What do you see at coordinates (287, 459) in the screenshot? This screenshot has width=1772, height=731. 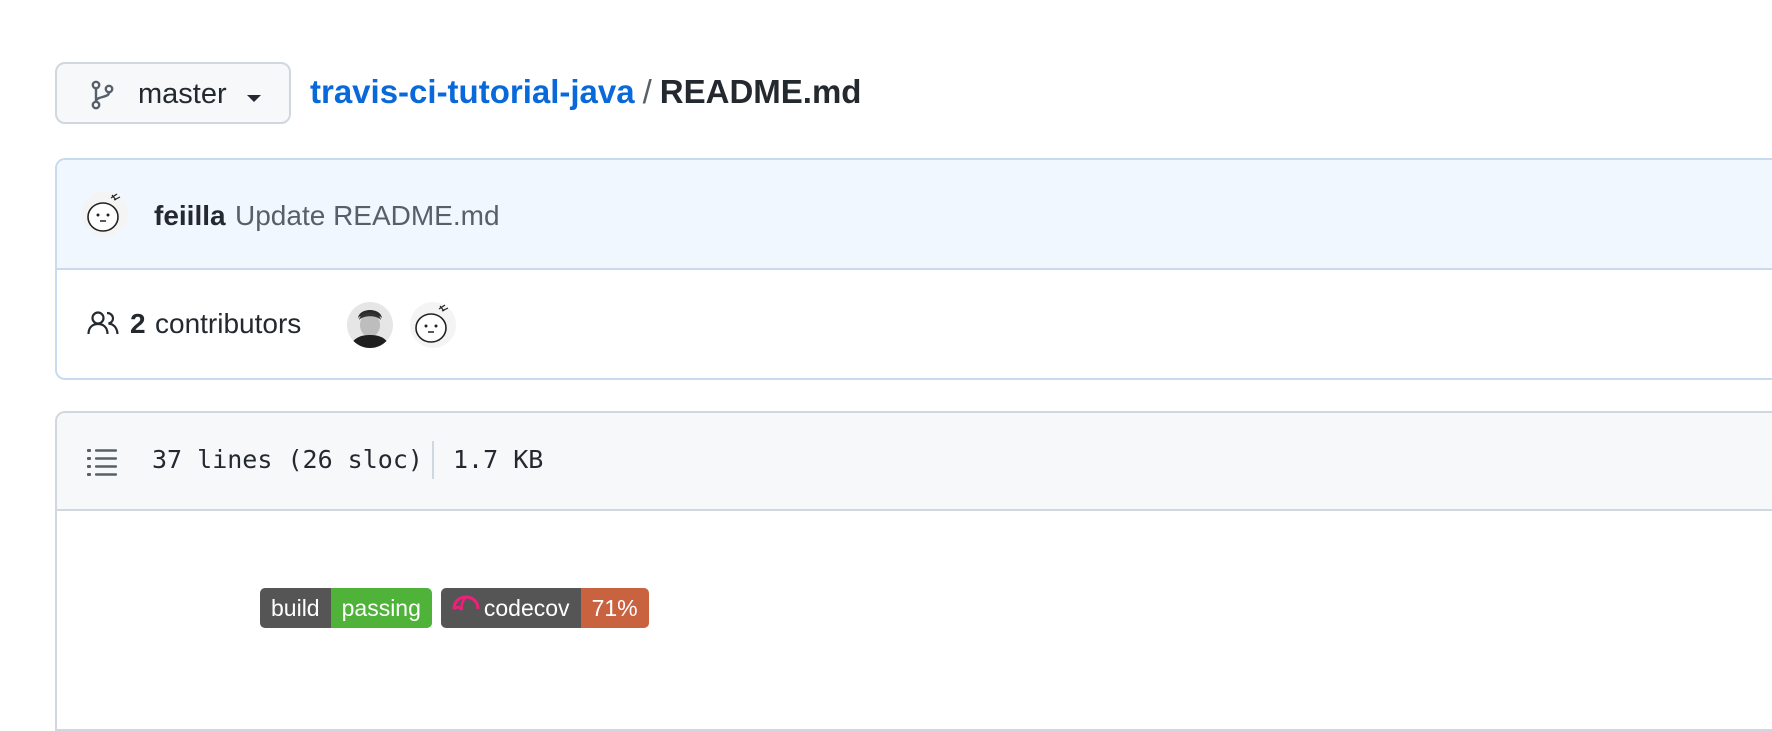 I see `file-lines-count: 37 lines (26 sloc)` at bounding box center [287, 459].